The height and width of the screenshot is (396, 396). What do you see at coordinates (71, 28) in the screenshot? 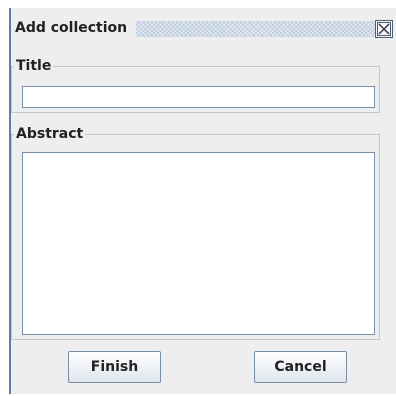
I see `dialog-title: Add collection` at bounding box center [71, 28].